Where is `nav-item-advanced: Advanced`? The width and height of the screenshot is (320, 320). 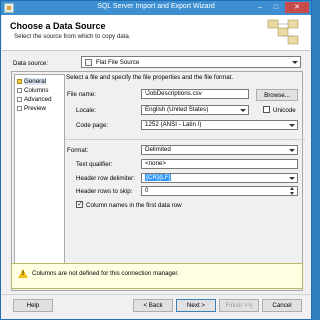
nav-item-advanced: Advanced is located at coordinates (34, 99).